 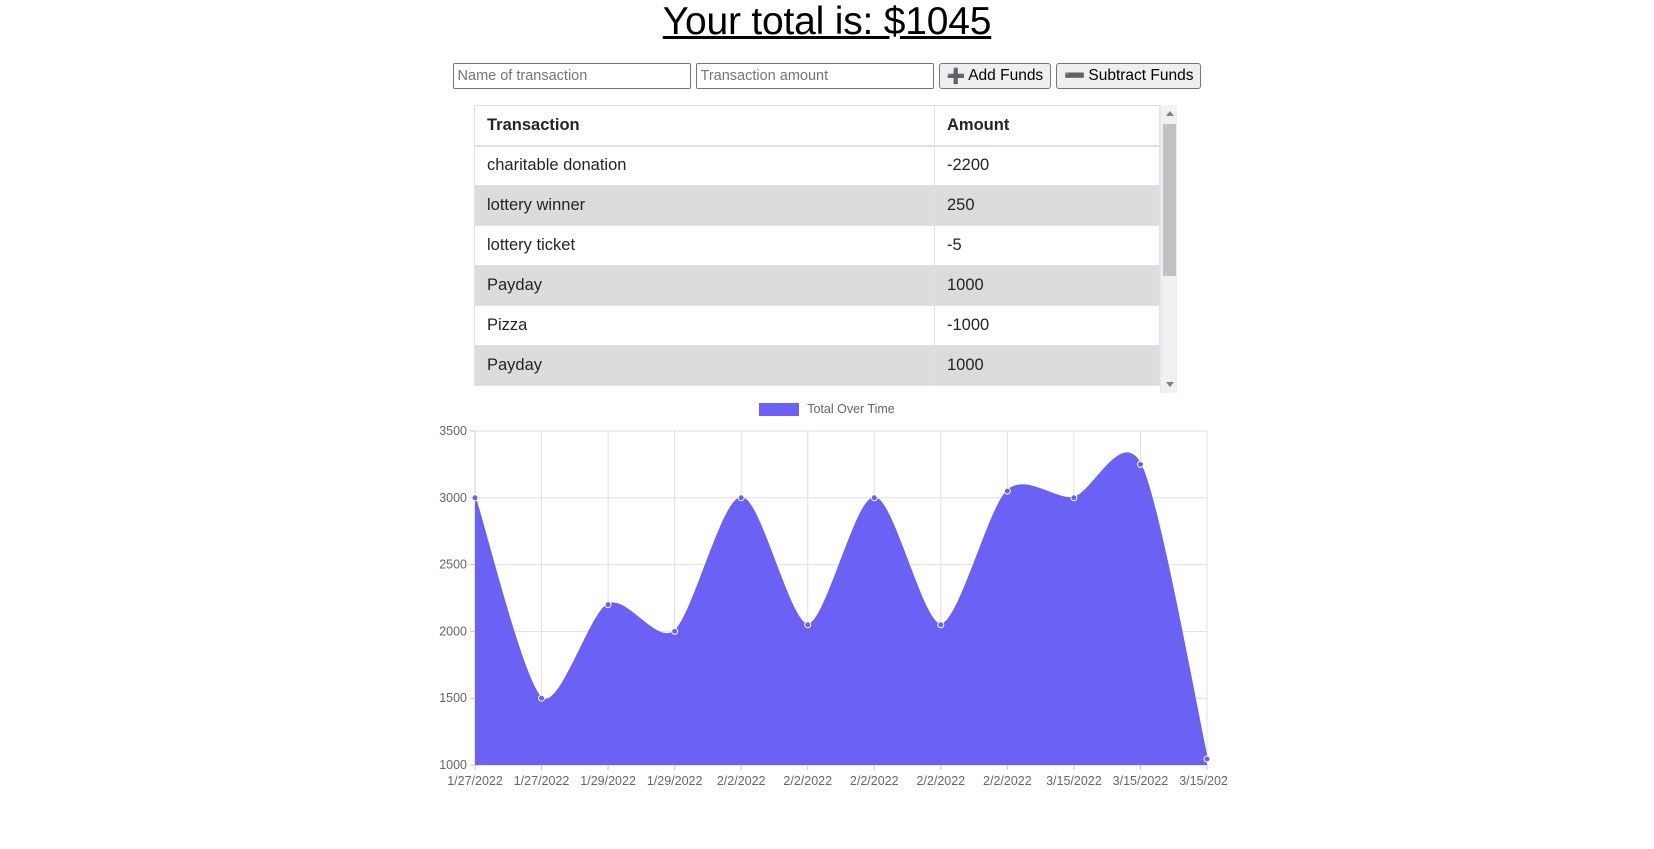 What do you see at coordinates (851, 409) in the screenshot?
I see `legend-label: Total Over Time` at bounding box center [851, 409].